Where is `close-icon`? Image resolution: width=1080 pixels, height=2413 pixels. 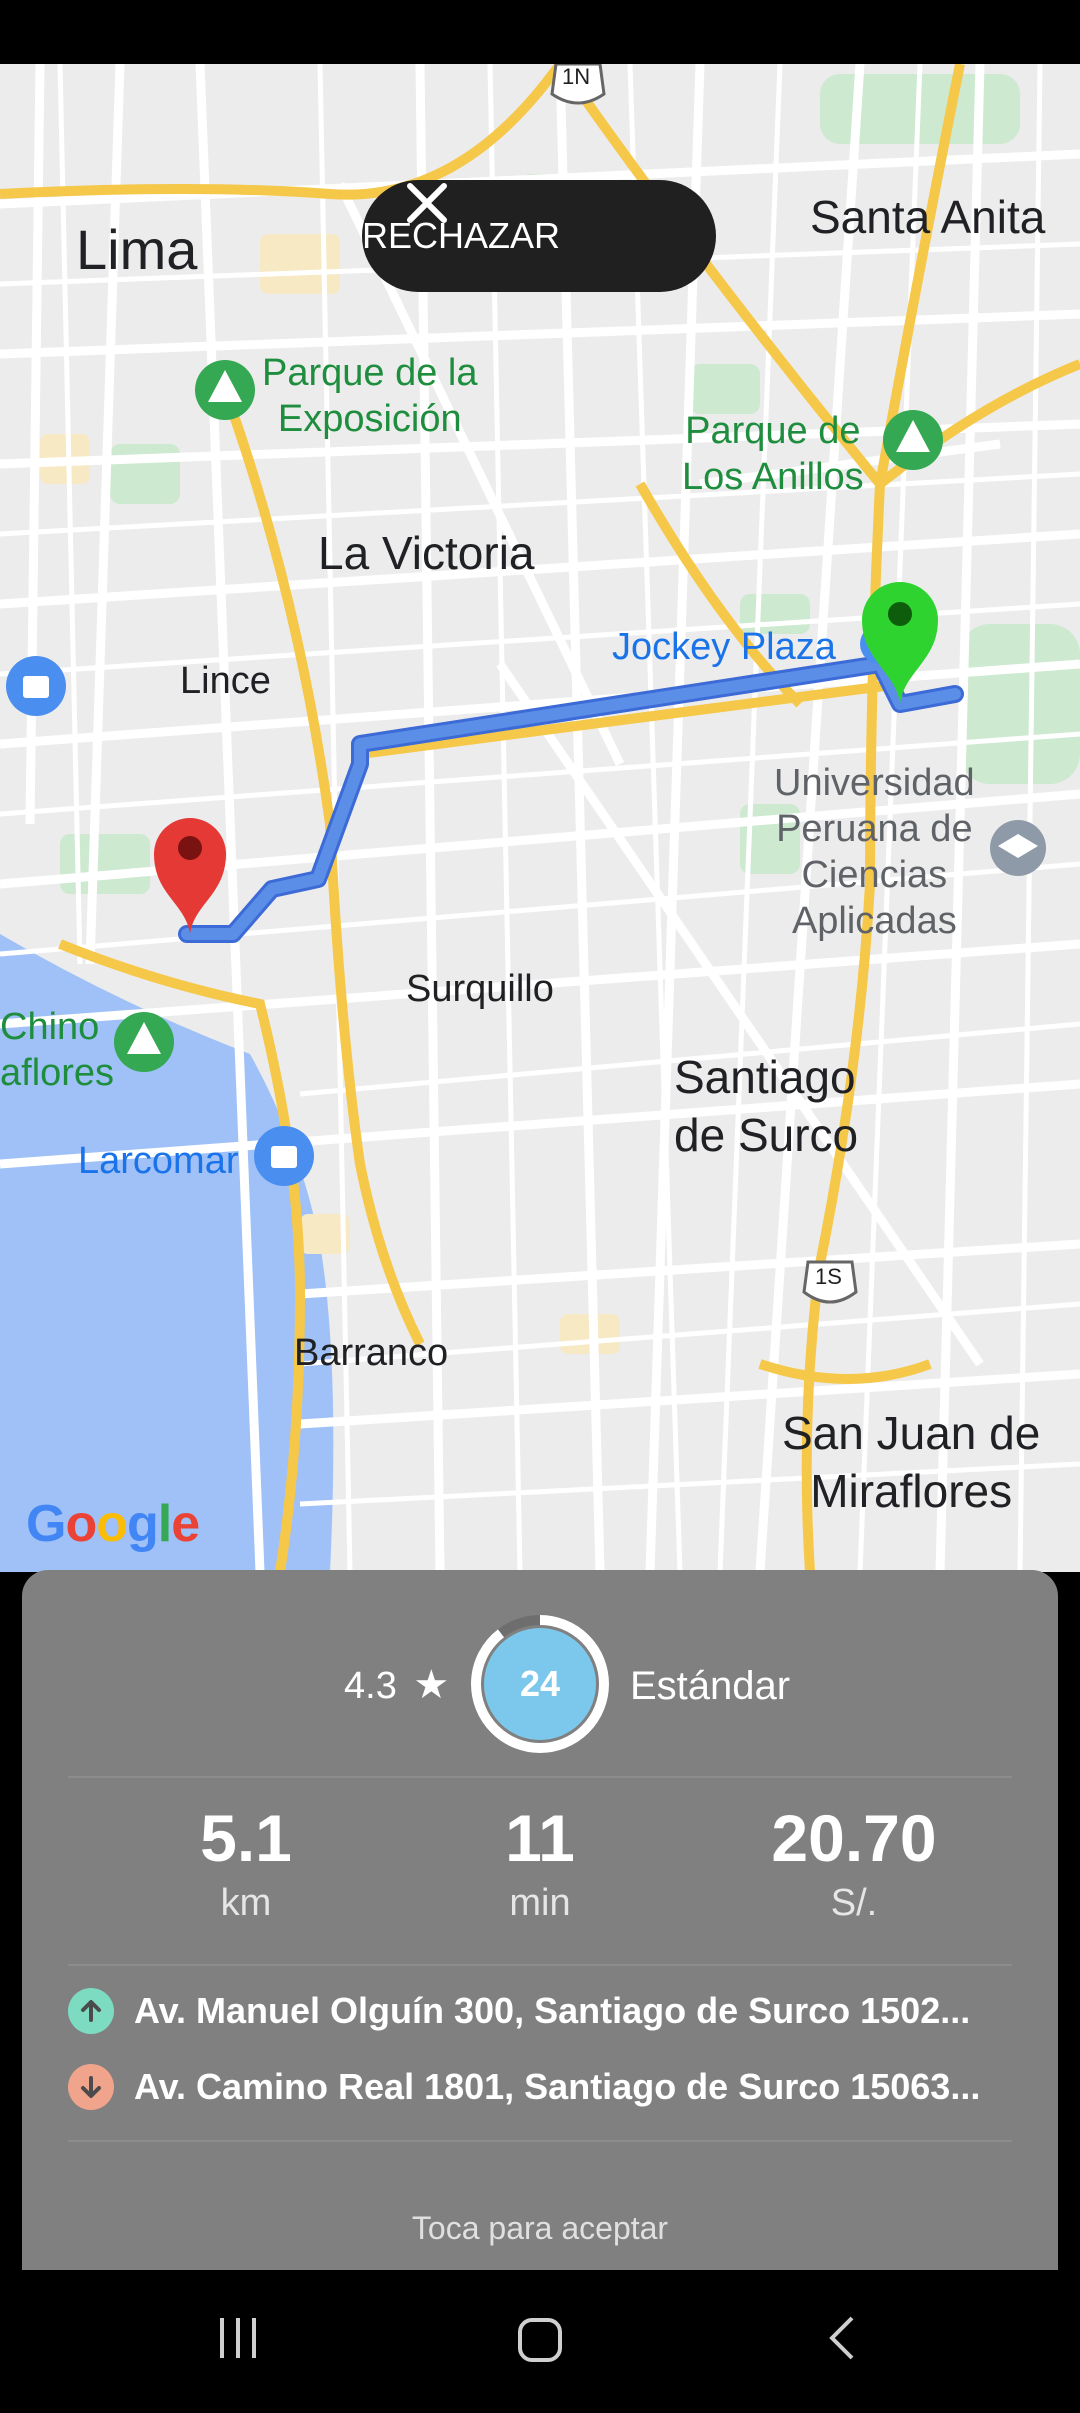
close-icon is located at coordinates (427, 203).